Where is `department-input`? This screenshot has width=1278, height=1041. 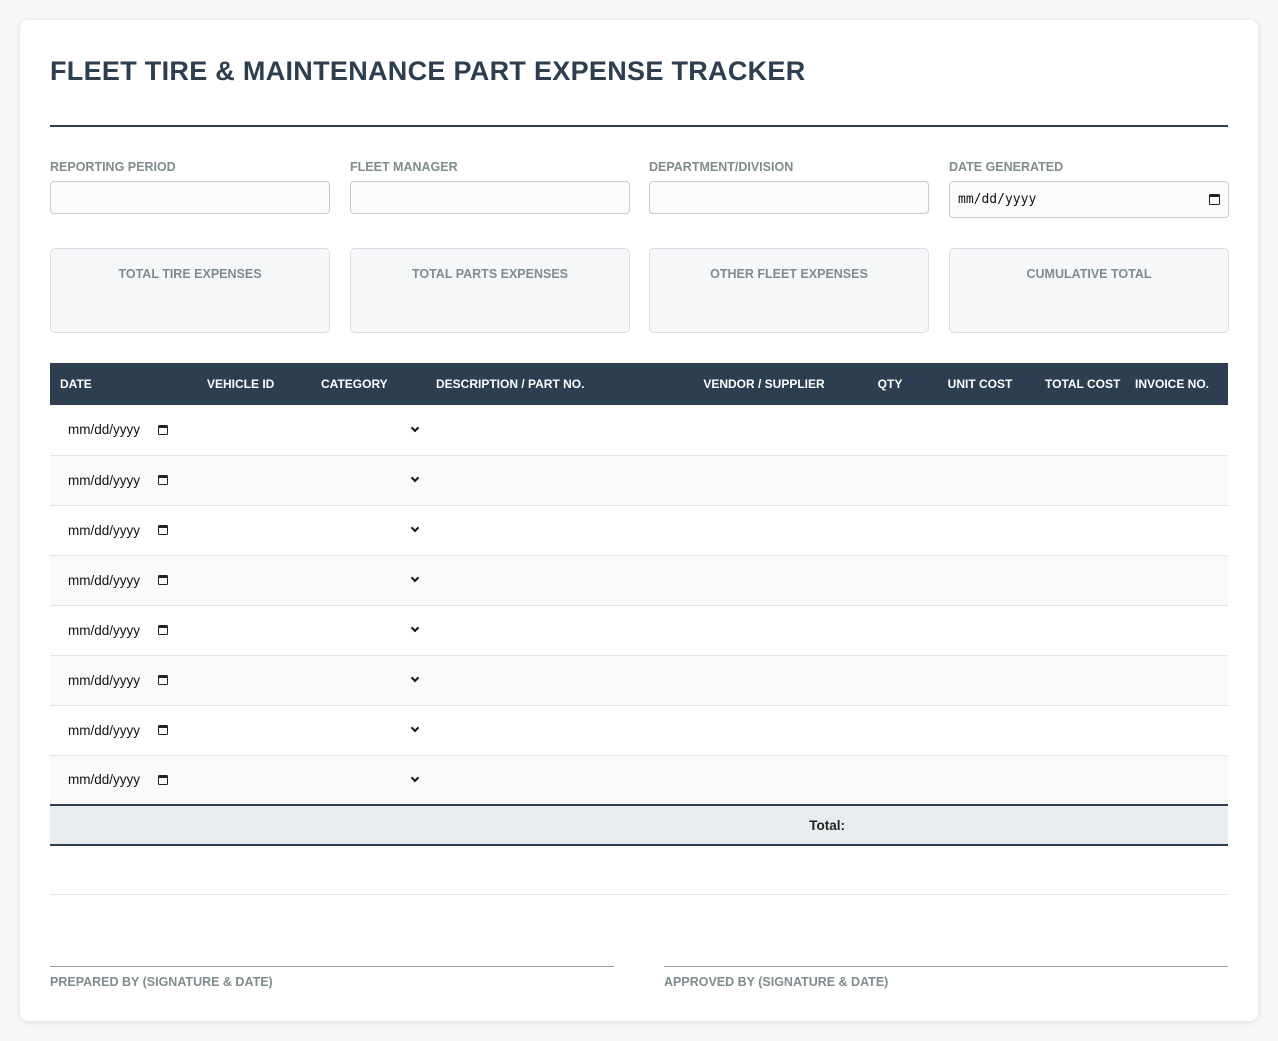
department-input is located at coordinates (789, 197).